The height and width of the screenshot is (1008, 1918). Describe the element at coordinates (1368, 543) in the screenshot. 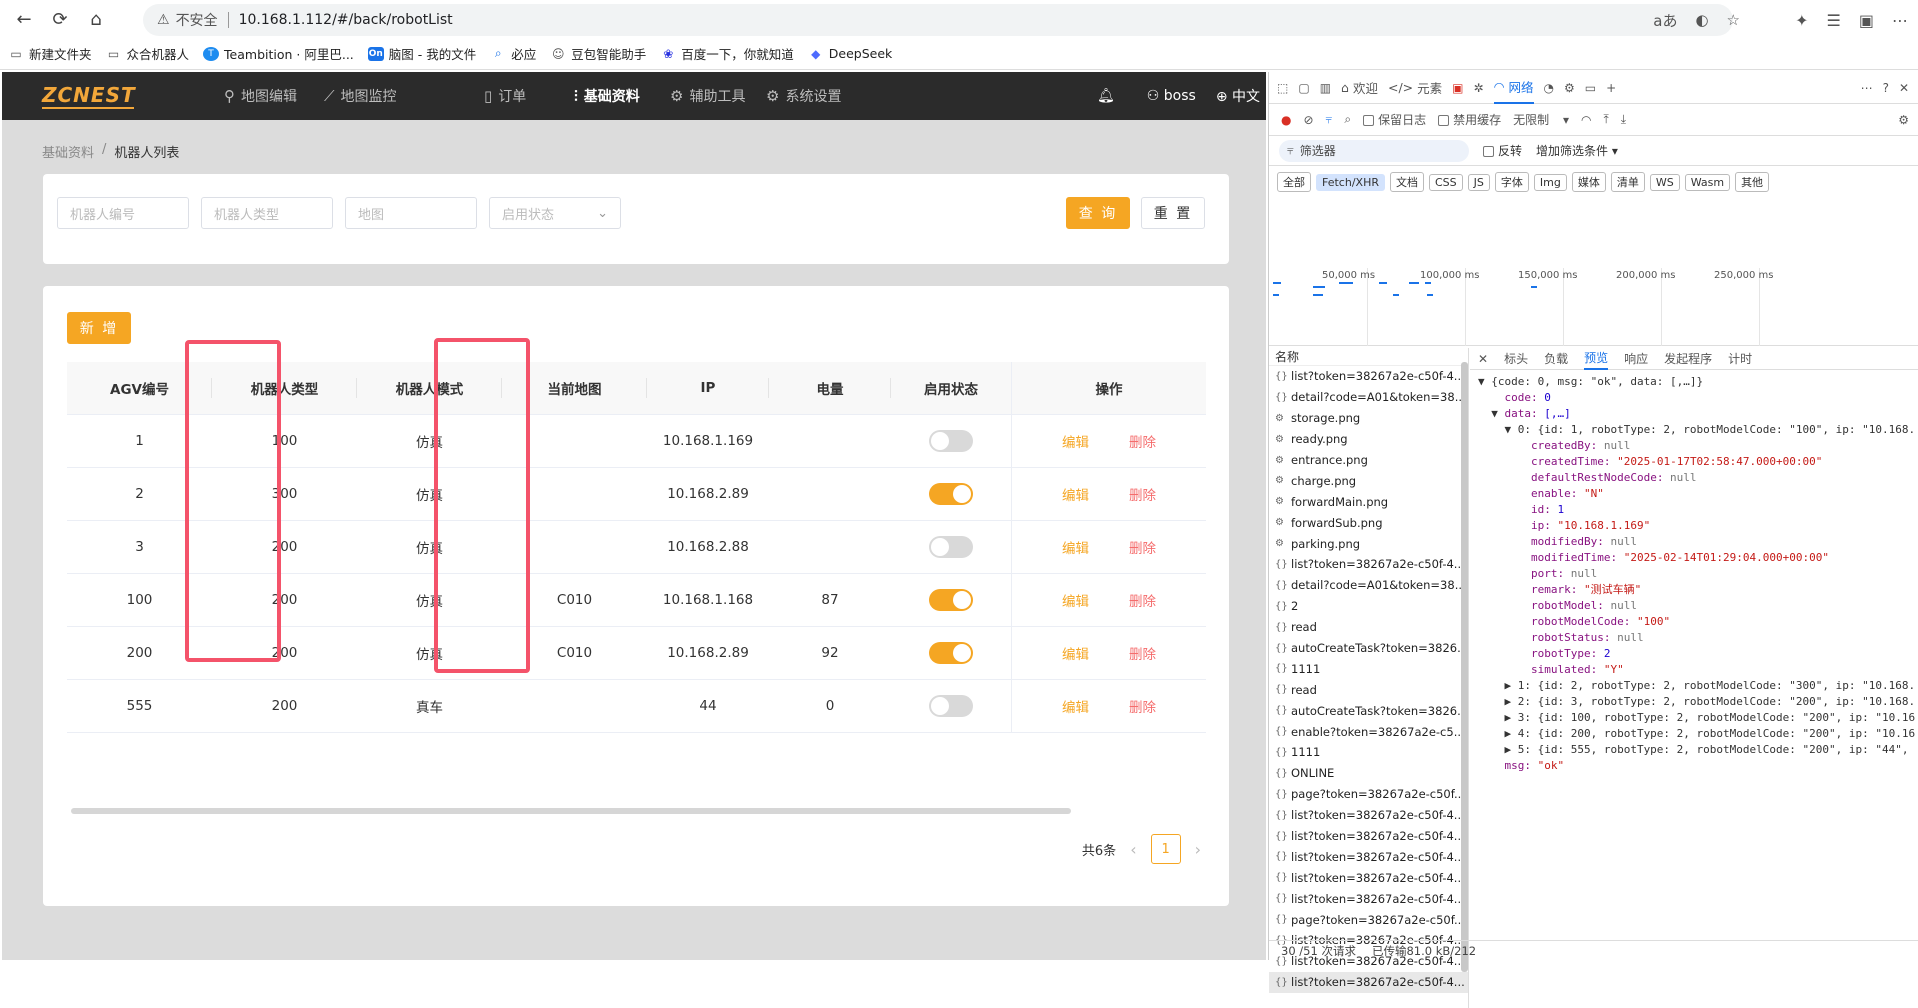

I see `request-row: ⚙ parking.png` at that location.